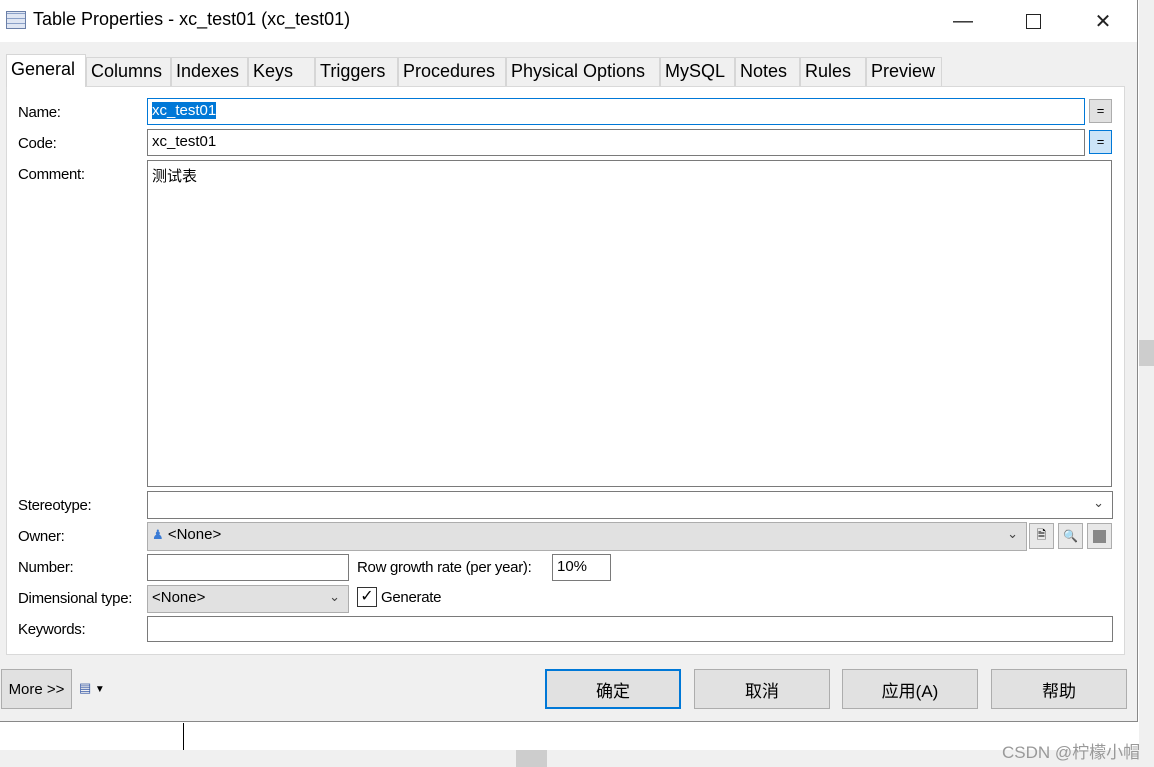  What do you see at coordinates (904, 71) in the screenshot?
I see `tab-preview: Preview` at bounding box center [904, 71].